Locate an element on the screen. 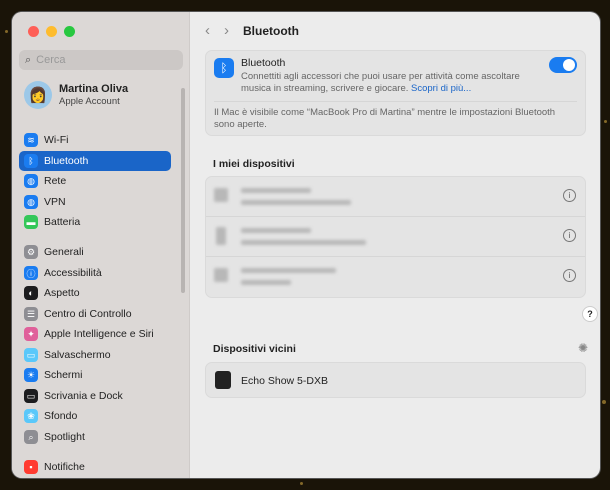 This screenshot has height=490, width=610. batteria-icon: ▬ is located at coordinates (31, 222).